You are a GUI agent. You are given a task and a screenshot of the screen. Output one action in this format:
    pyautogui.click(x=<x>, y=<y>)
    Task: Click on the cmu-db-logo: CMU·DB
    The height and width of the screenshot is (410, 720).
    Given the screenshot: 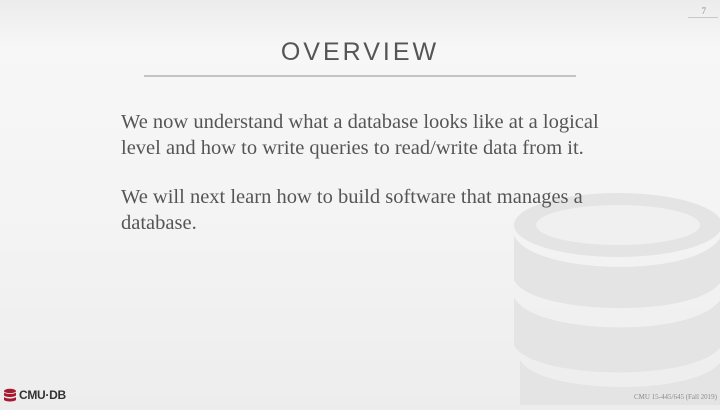 What is the action you would take?
    pyautogui.click(x=34, y=395)
    